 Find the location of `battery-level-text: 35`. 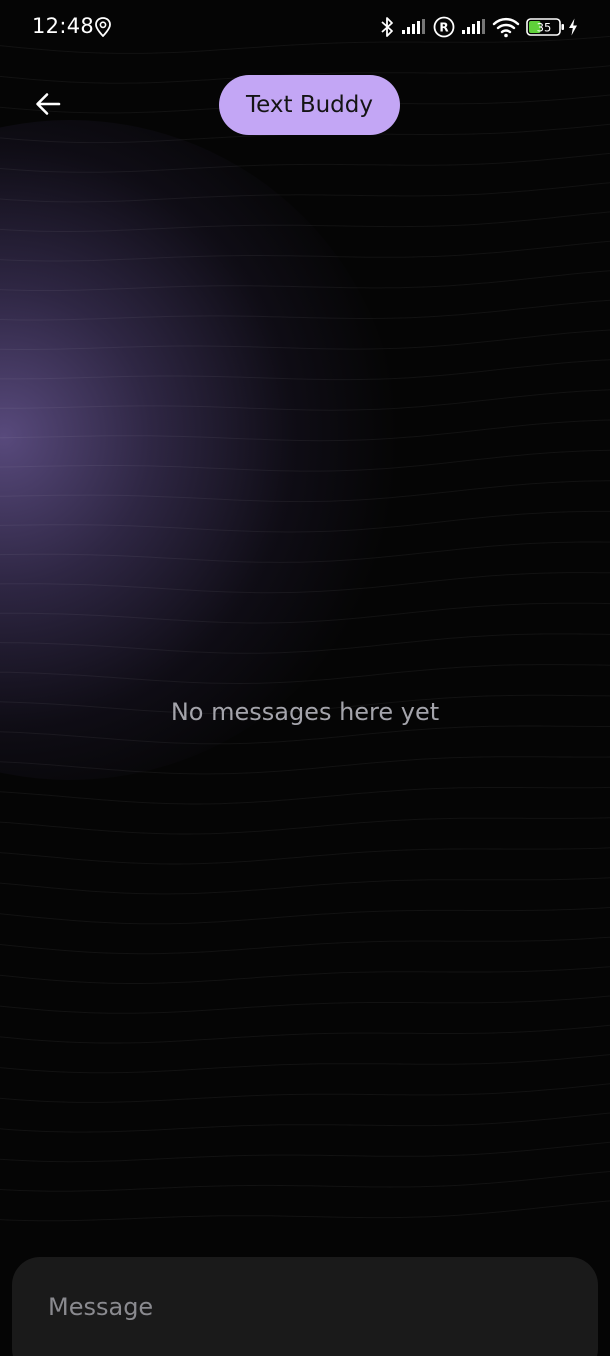

battery-level-text: 35 is located at coordinates (544, 27).